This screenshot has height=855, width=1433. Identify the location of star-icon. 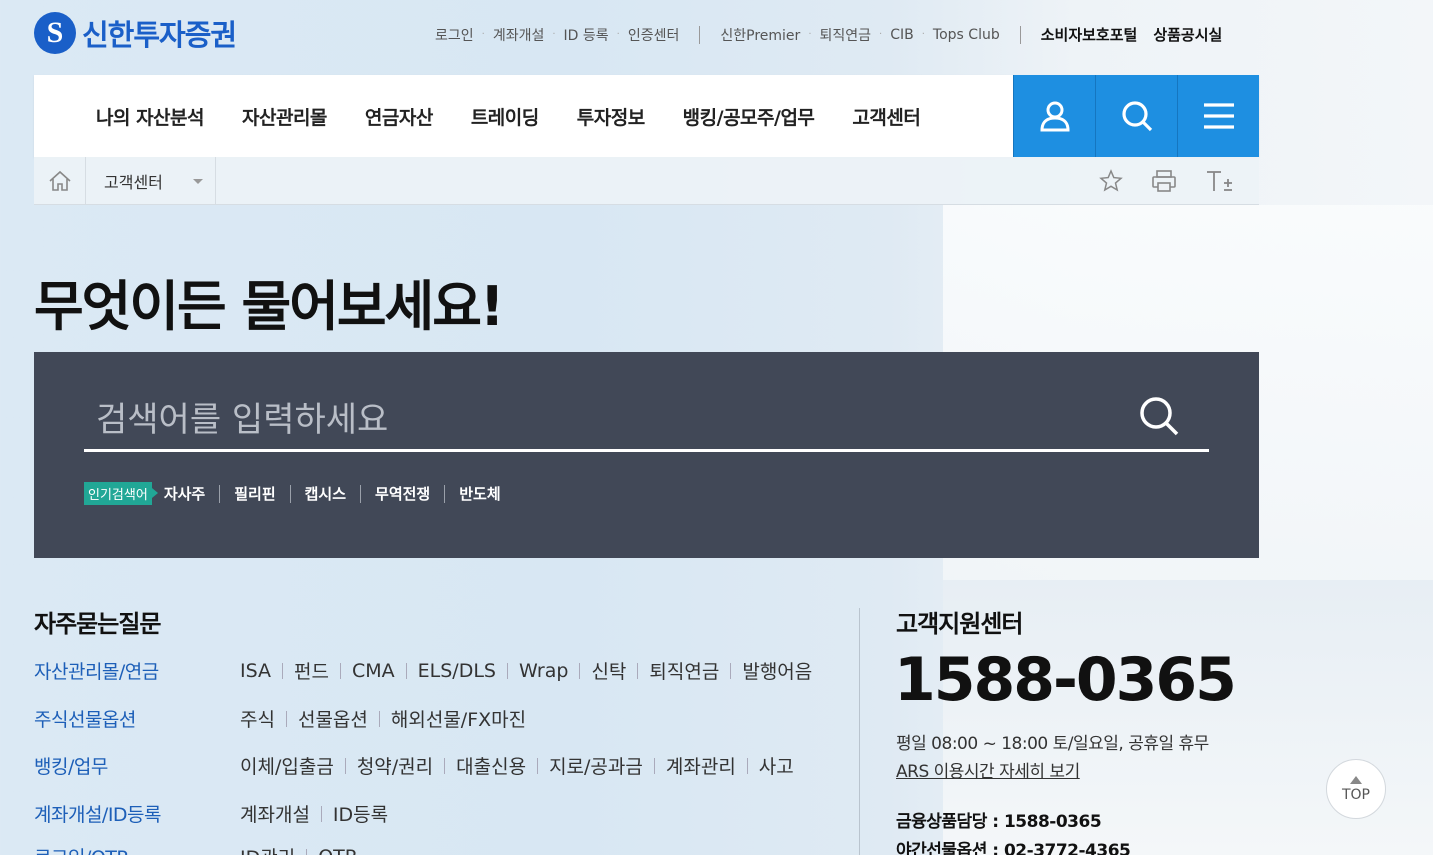
(1111, 180).